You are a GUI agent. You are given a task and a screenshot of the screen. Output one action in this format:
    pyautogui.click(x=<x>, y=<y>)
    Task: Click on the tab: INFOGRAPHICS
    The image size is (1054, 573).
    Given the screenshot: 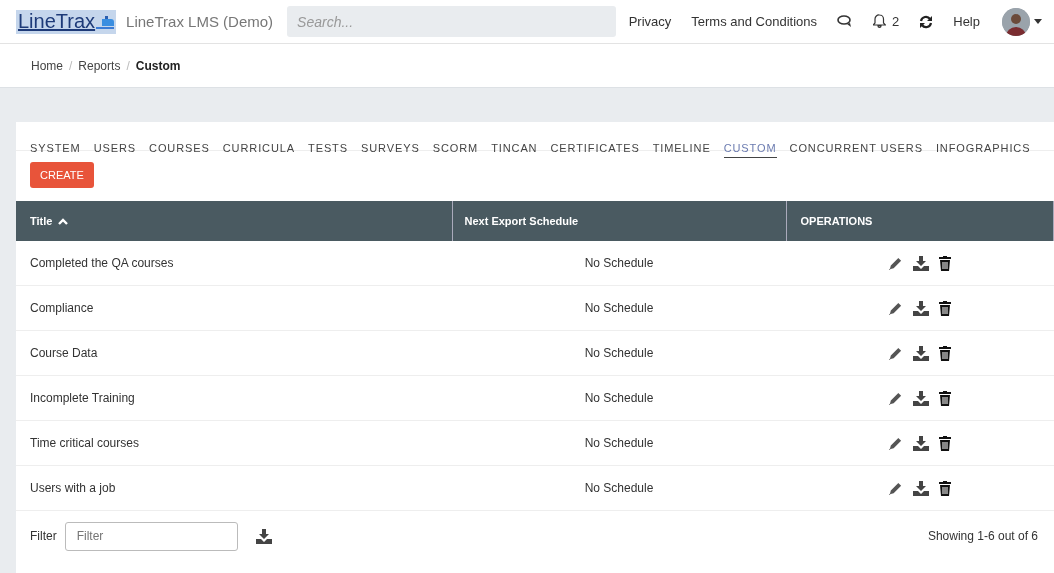 What is the action you would take?
    pyautogui.click(x=983, y=150)
    